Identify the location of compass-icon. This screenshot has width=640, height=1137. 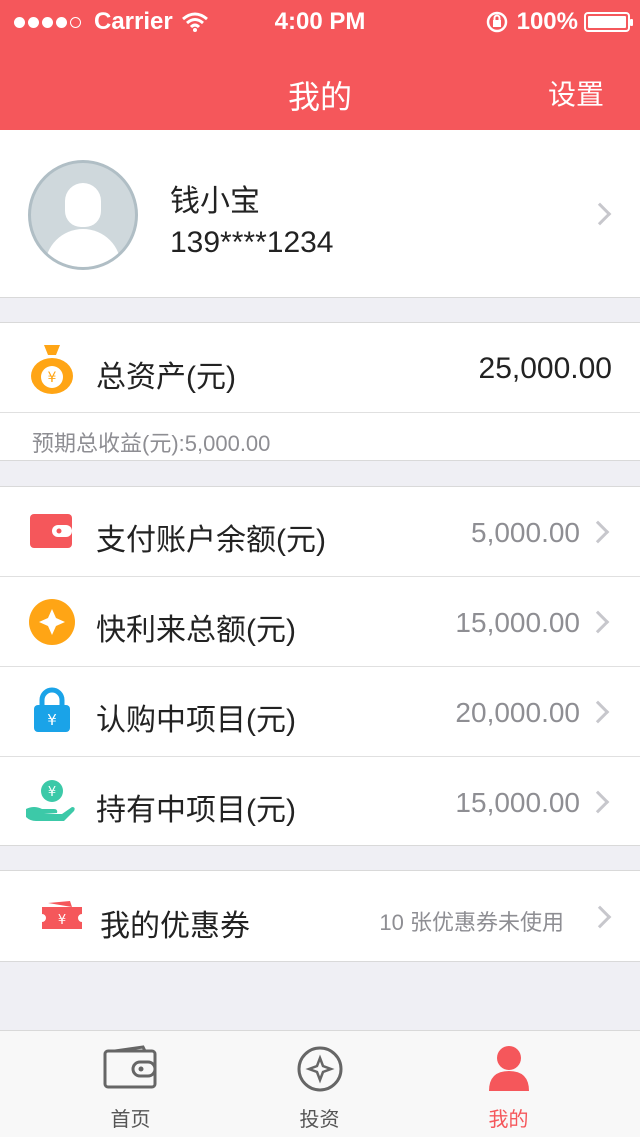
(319, 1069).